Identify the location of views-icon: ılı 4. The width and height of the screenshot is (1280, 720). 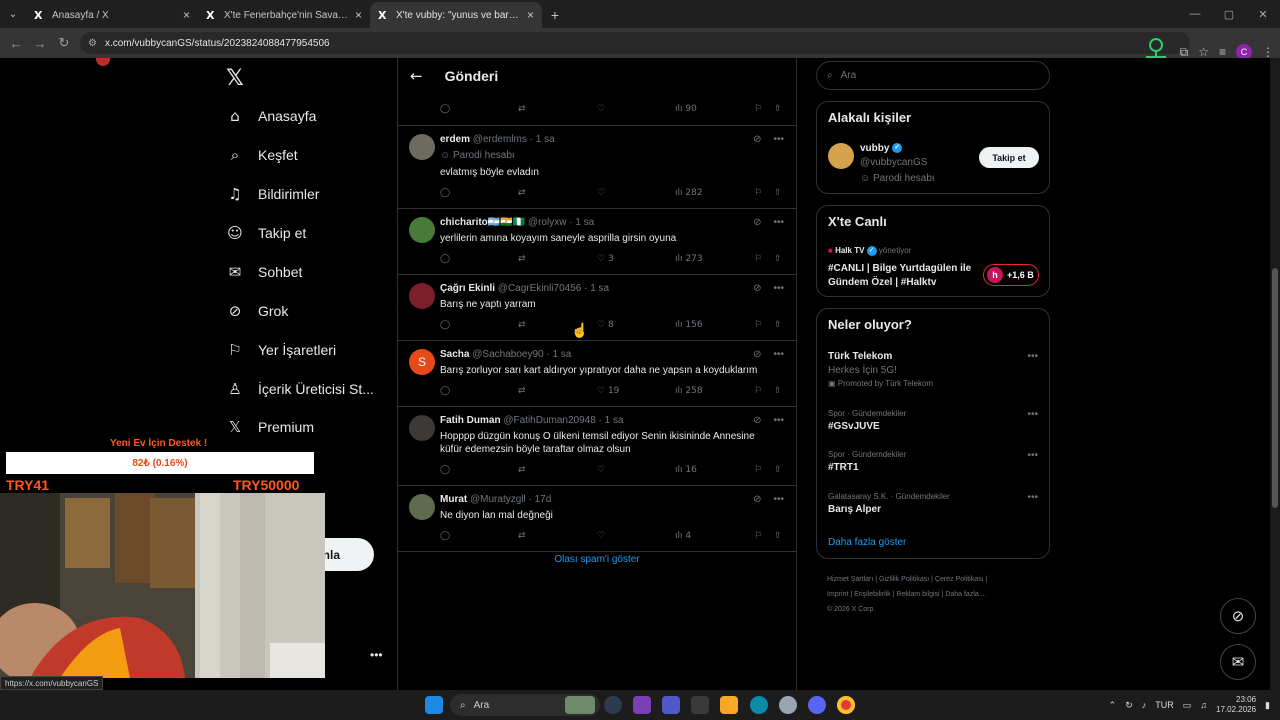
(683, 536).